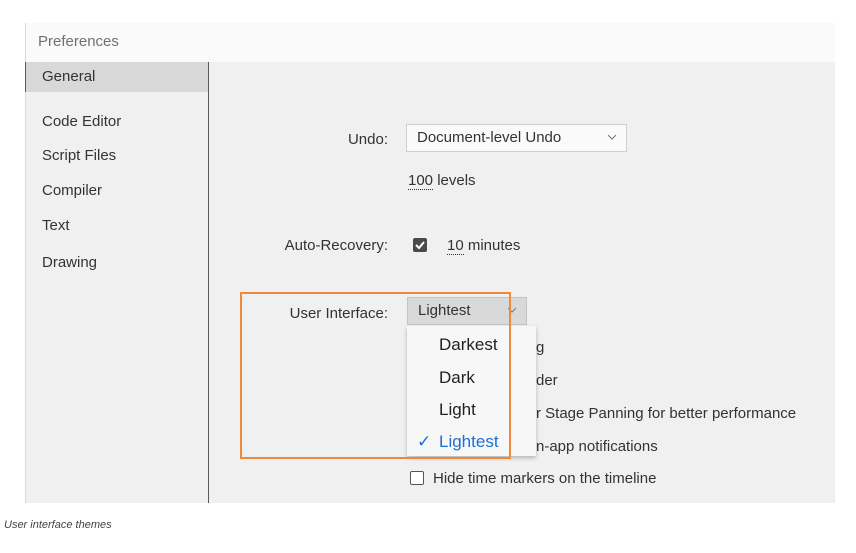 The width and height of the screenshot is (856, 553). I want to click on sidebar-item-code-editor: Code Editor, so click(117, 122).